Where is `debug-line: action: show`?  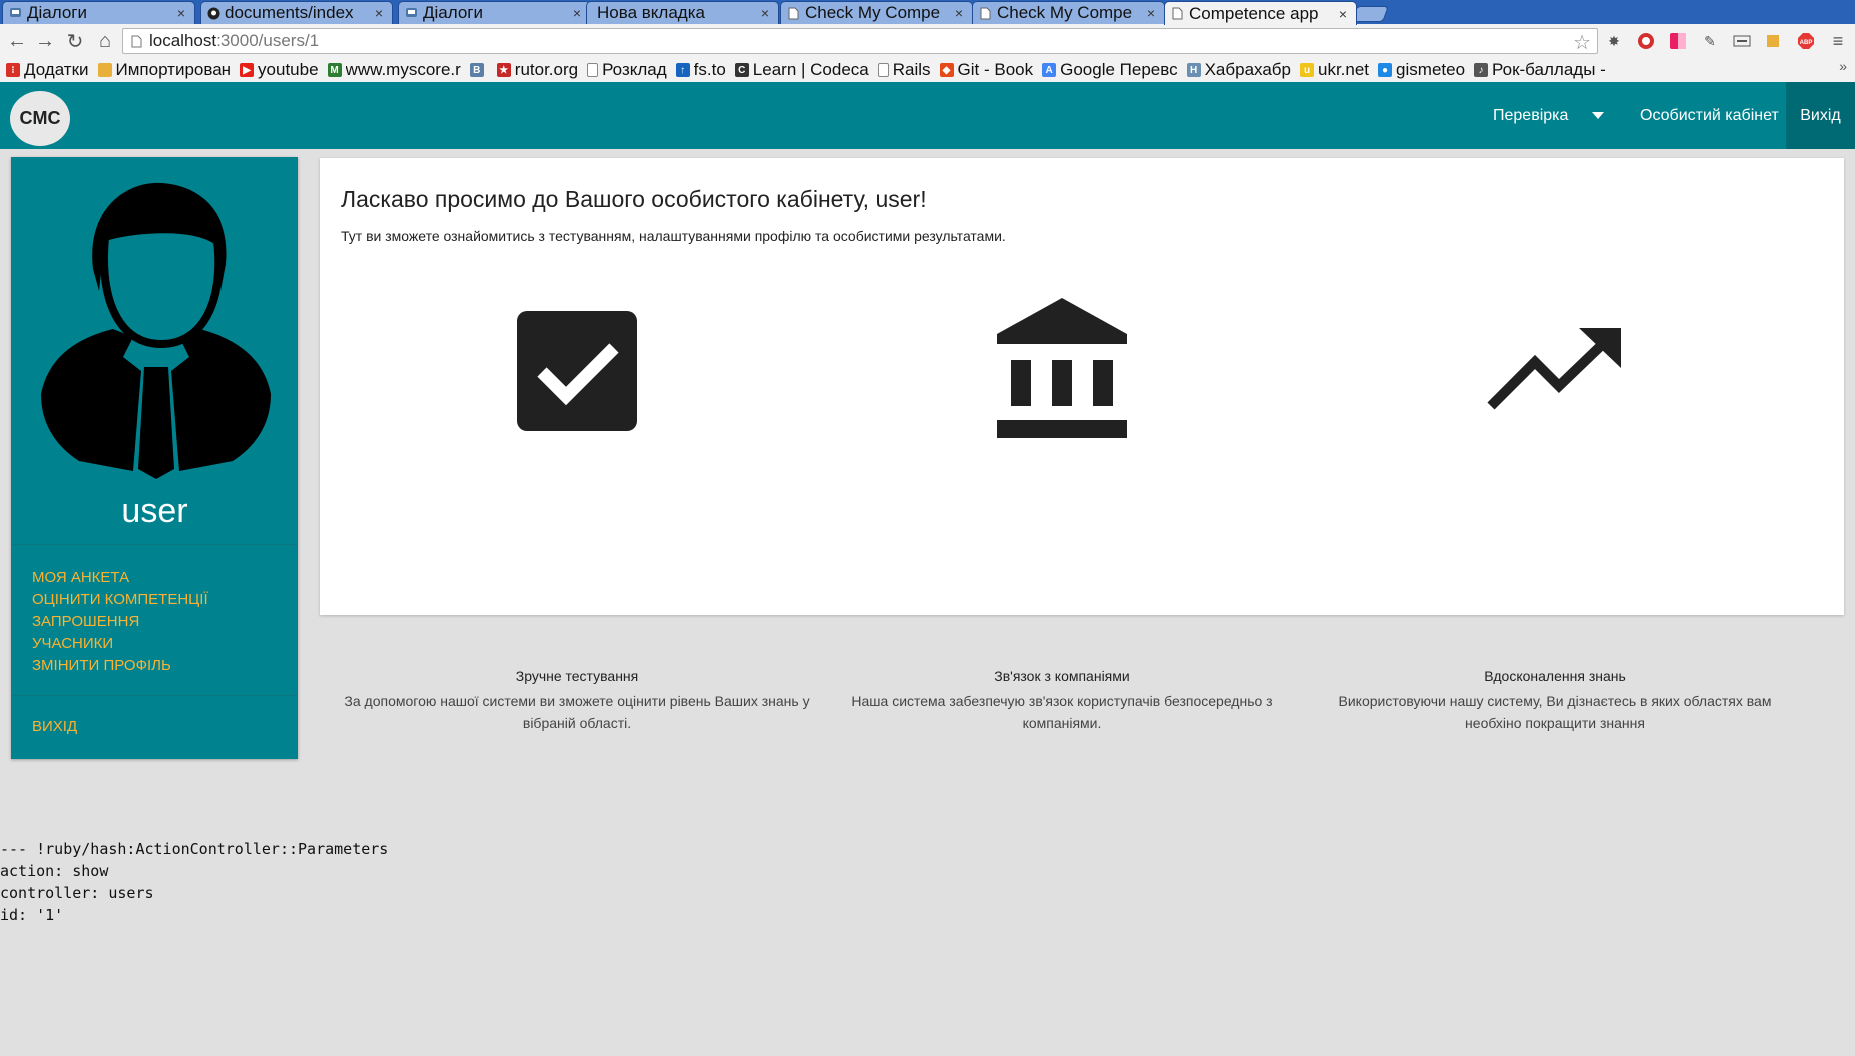 debug-line: action: show is located at coordinates (54, 871).